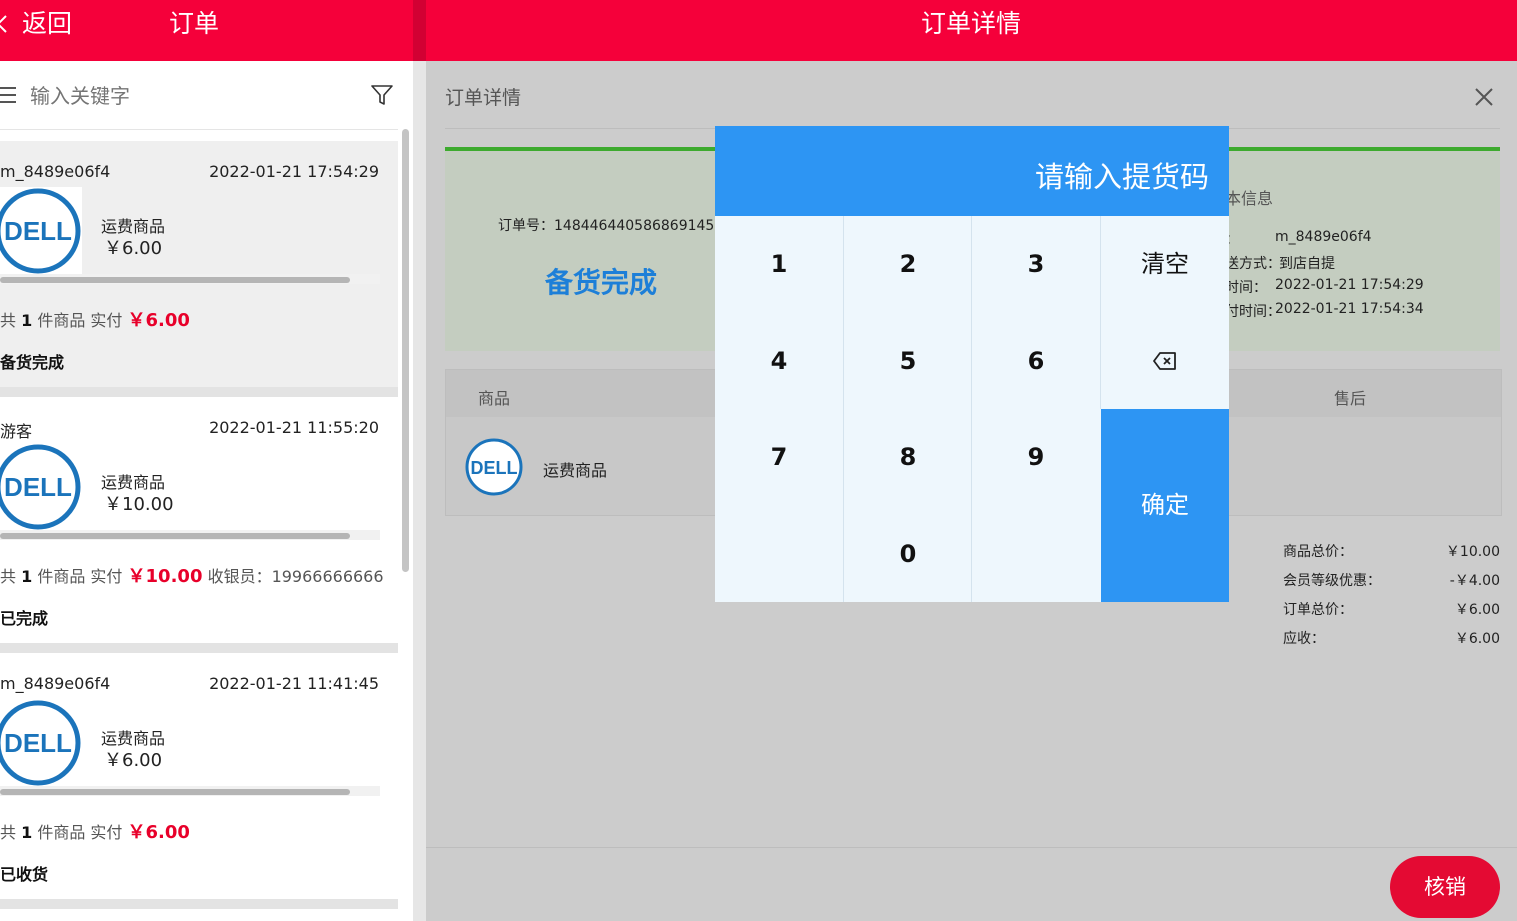 The width and height of the screenshot is (1517, 921). I want to click on search-input, so click(190, 96).